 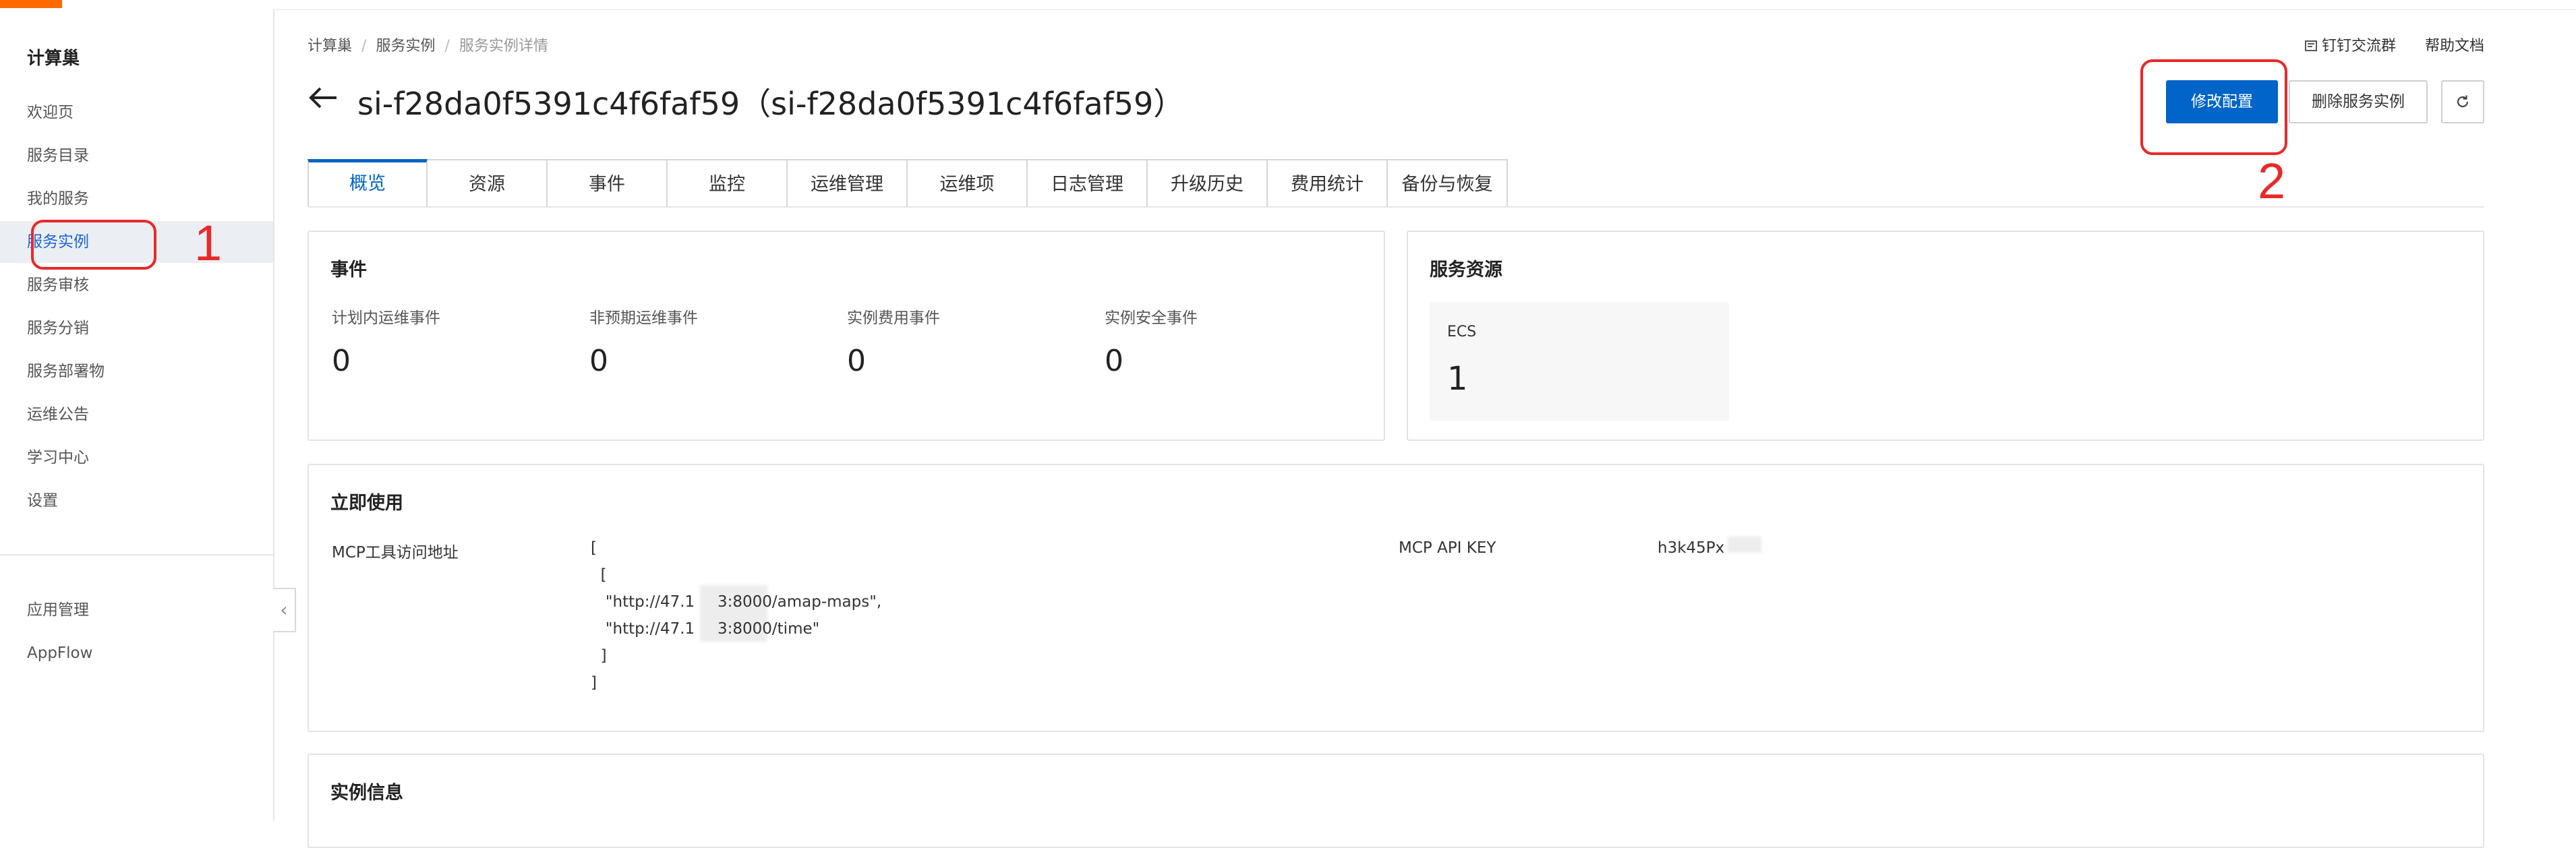 What do you see at coordinates (367, 793) in the screenshot?
I see `instance-info-title: 实例信息` at bounding box center [367, 793].